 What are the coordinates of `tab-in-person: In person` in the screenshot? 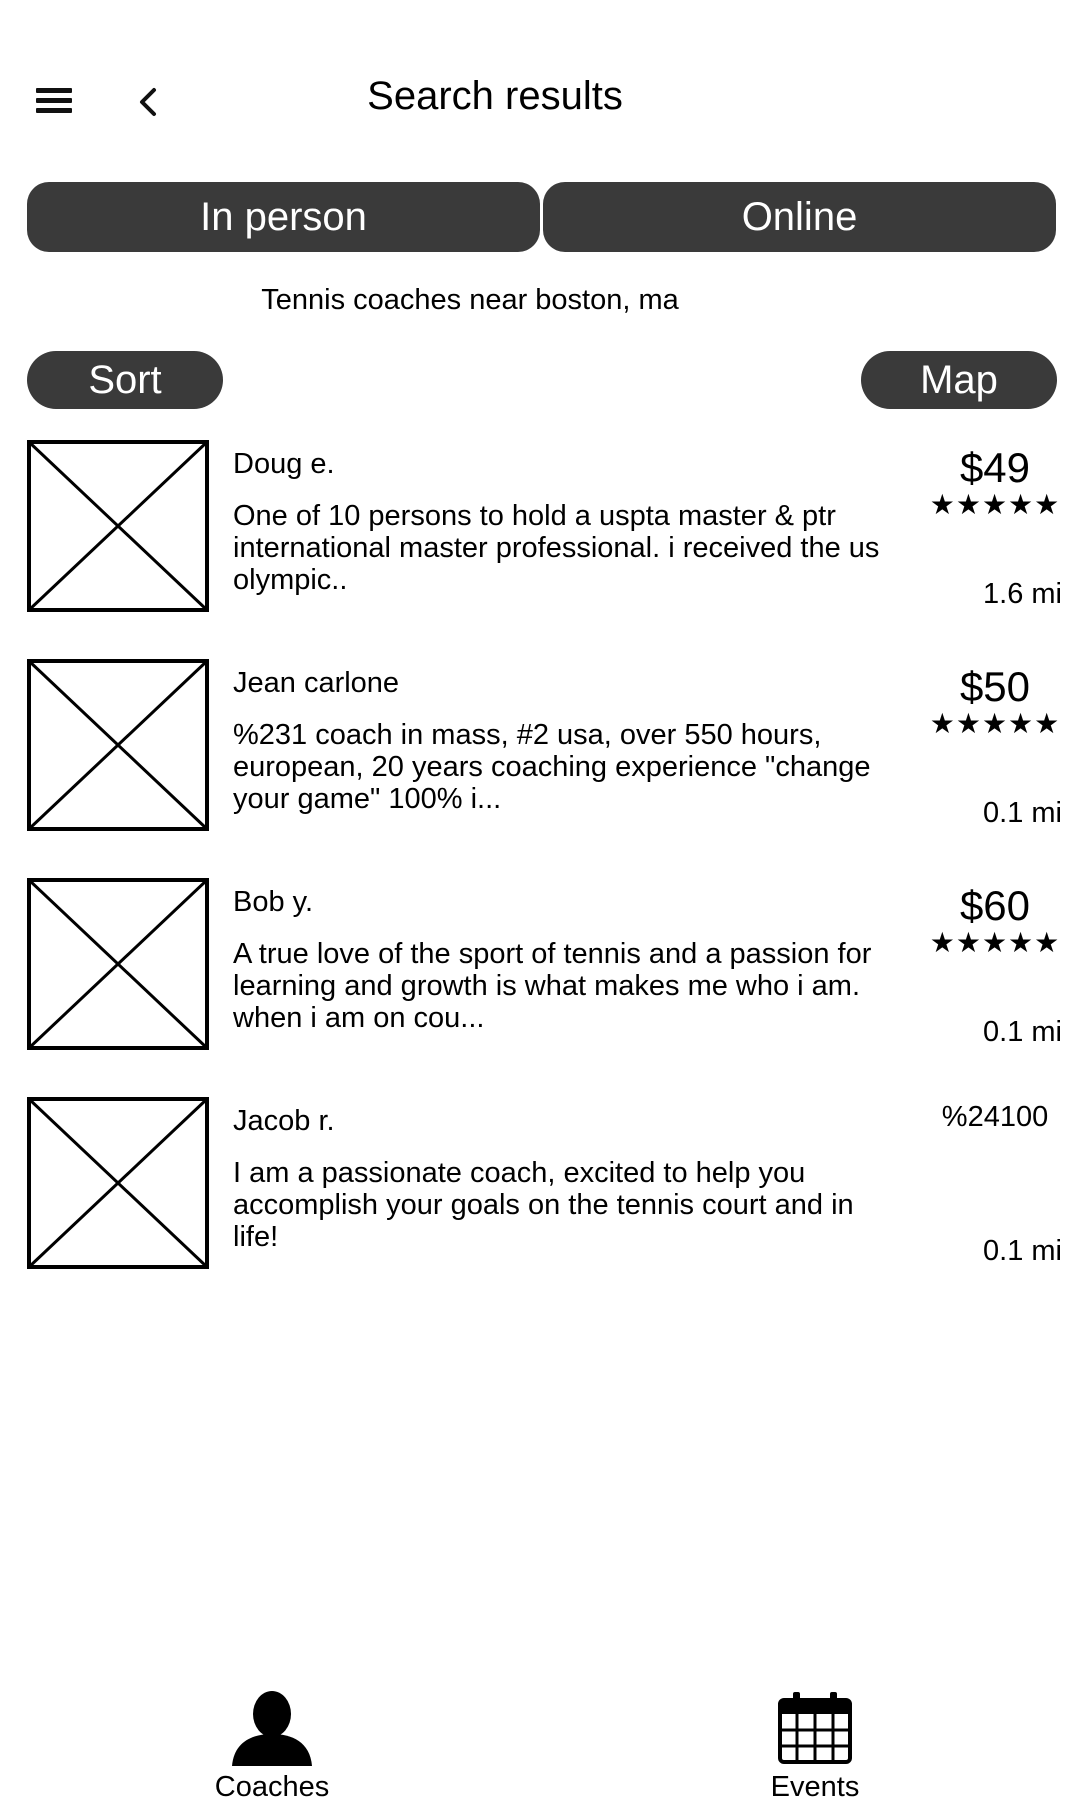 It's located at (283, 217).